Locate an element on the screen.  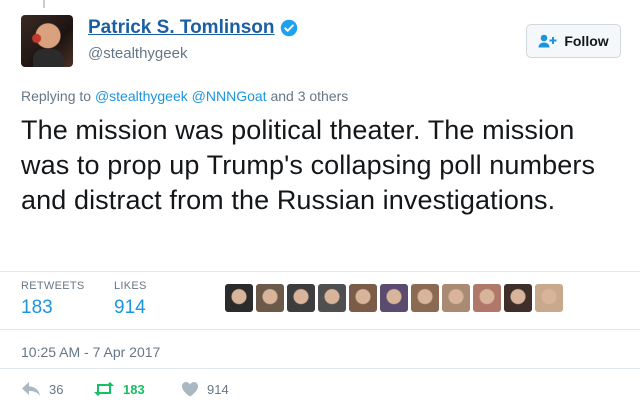
likes-label: LIKES is located at coordinates (130, 286).